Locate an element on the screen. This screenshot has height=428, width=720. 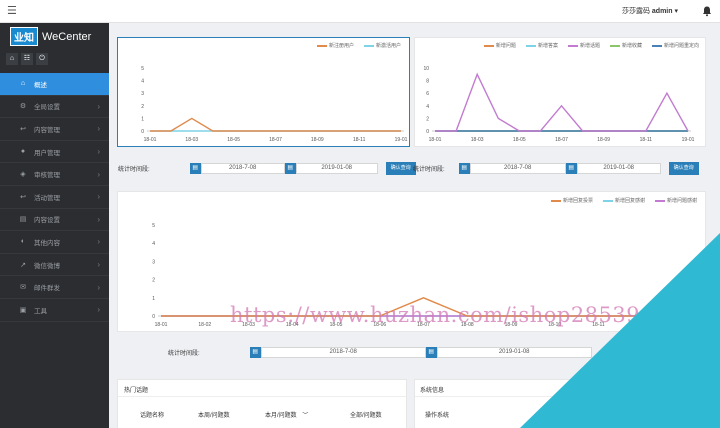
brand: 业知 WeCenter is located at coordinates (54, 36).